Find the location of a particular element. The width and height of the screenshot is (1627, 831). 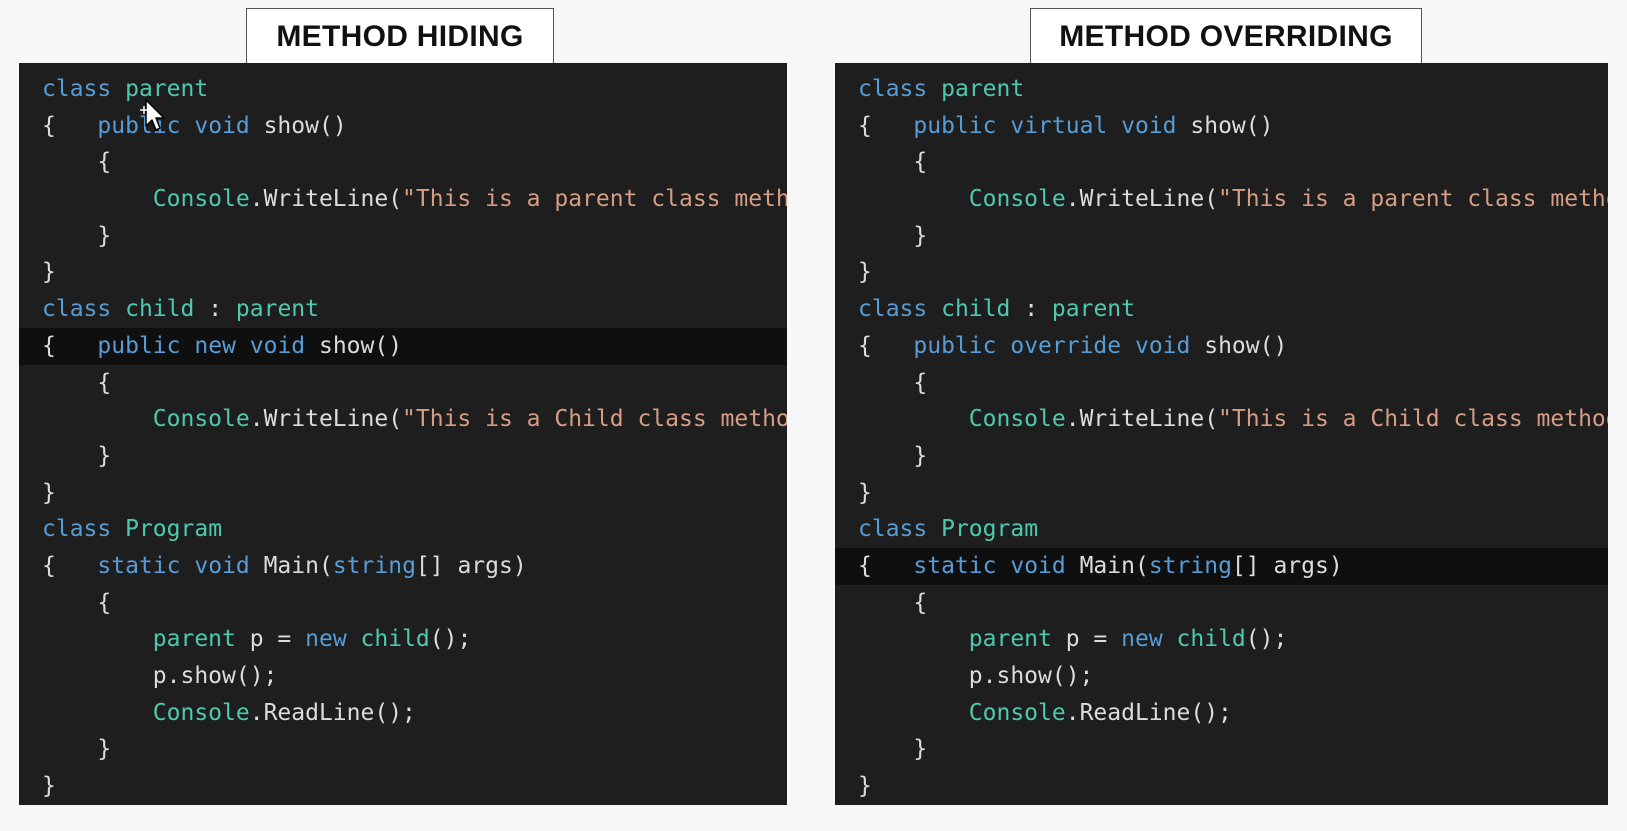

code-token: new is located at coordinates (1142, 639).